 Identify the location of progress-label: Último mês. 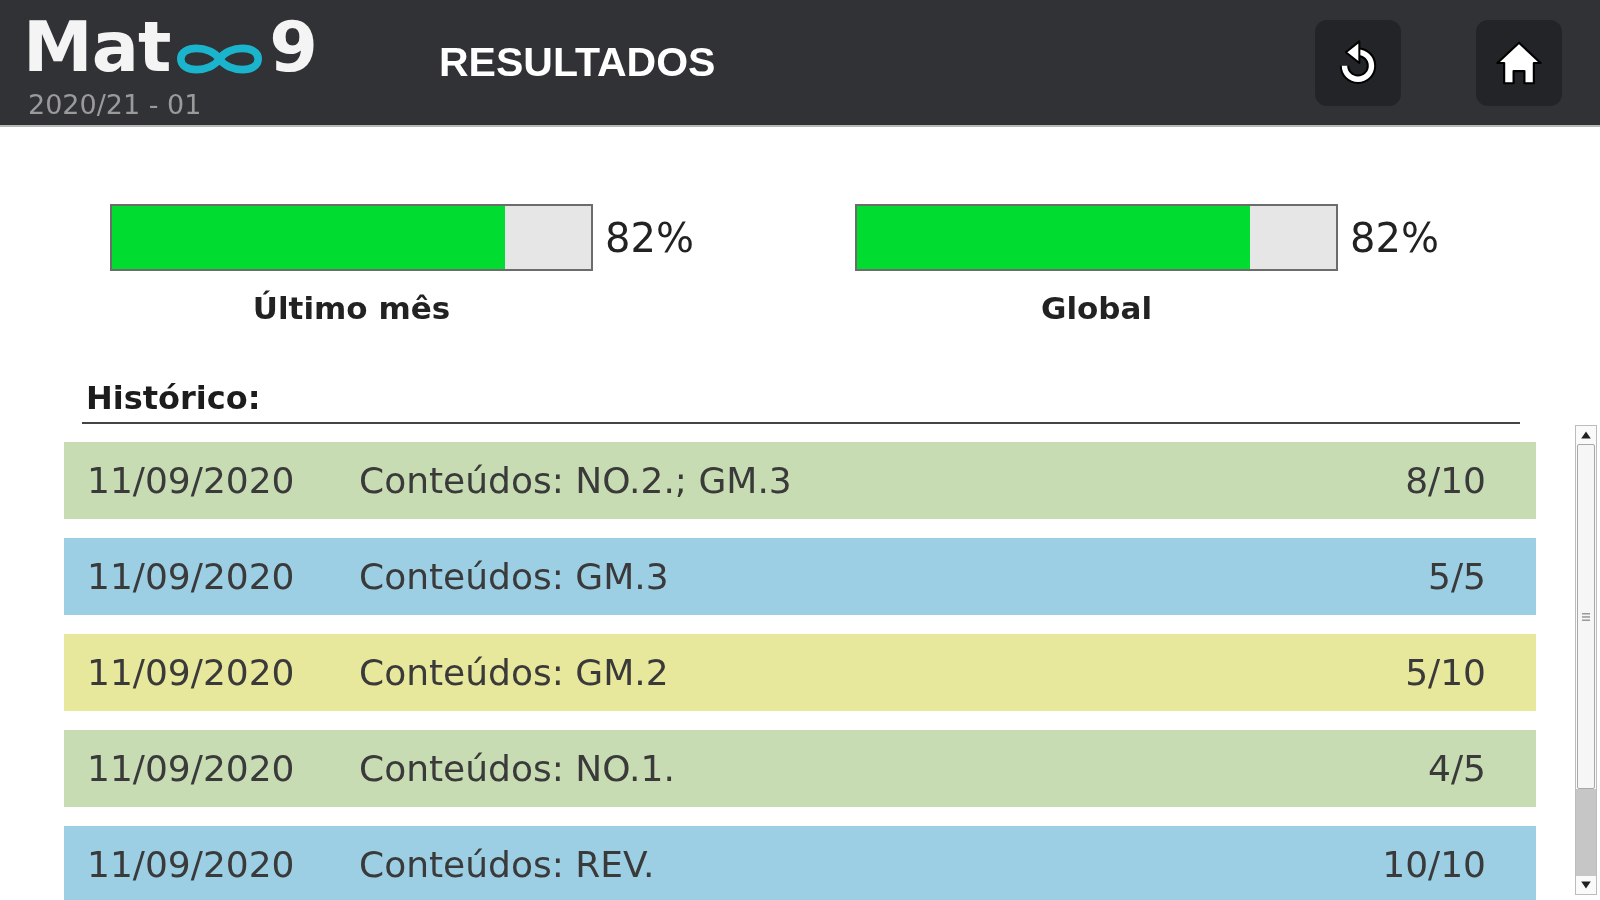
(351, 308).